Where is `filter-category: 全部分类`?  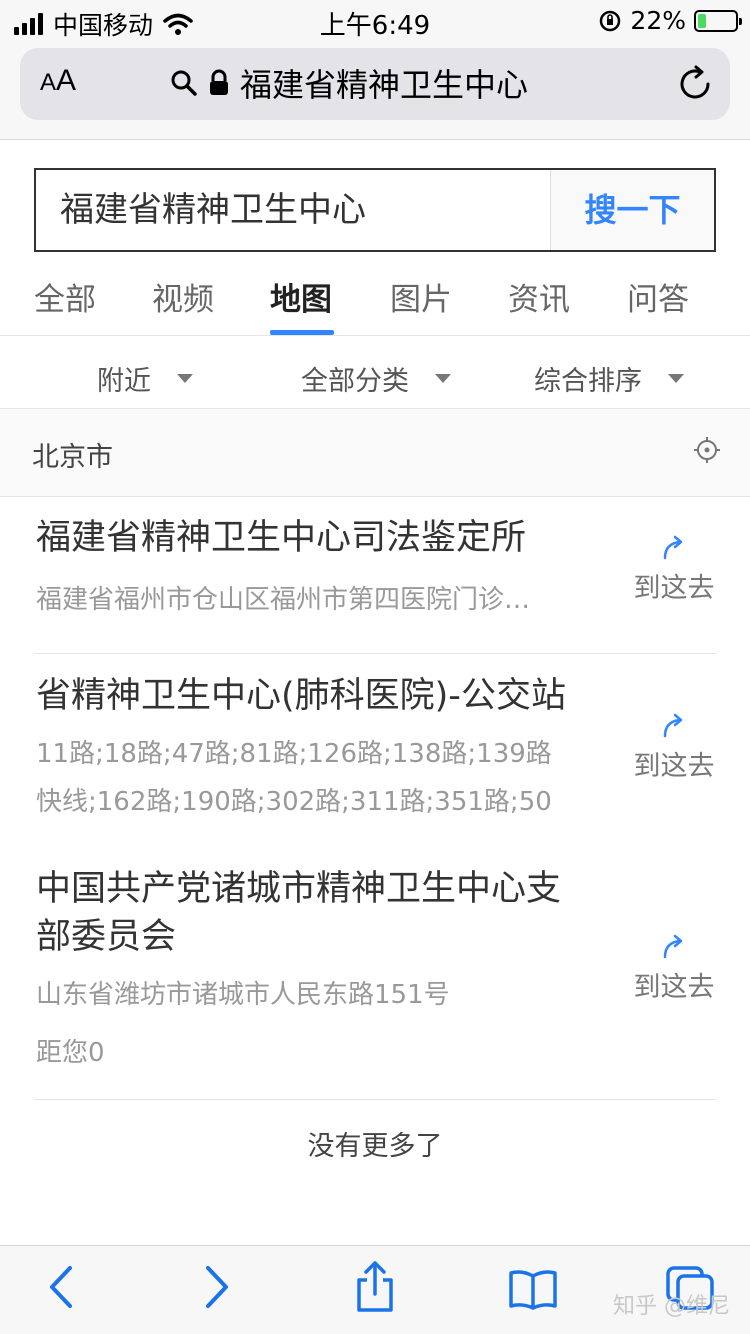
filter-category: 全部分类 is located at coordinates (376, 378).